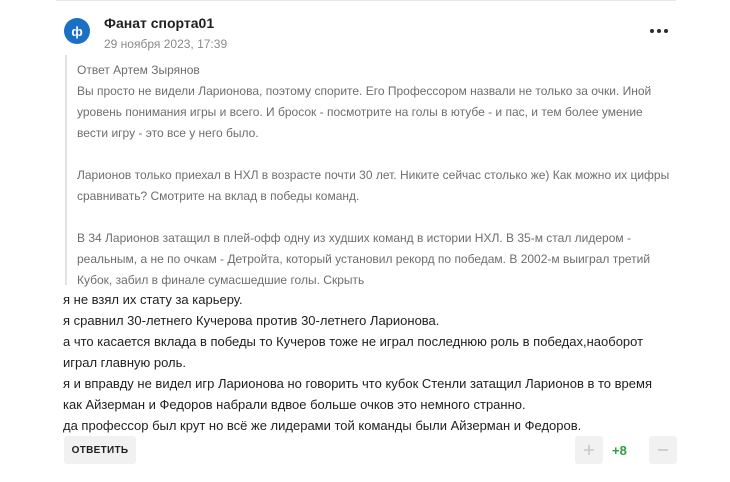 The image size is (730, 482). I want to click on minus-icon, so click(663, 450).